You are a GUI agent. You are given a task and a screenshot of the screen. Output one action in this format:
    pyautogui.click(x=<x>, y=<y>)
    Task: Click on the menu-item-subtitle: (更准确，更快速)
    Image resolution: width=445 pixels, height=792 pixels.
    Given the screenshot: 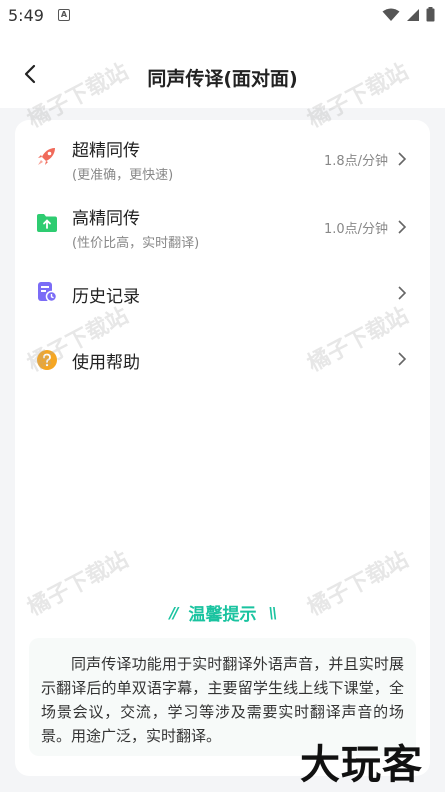 What is the action you would take?
    pyautogui.click(x=123, y=175)
    